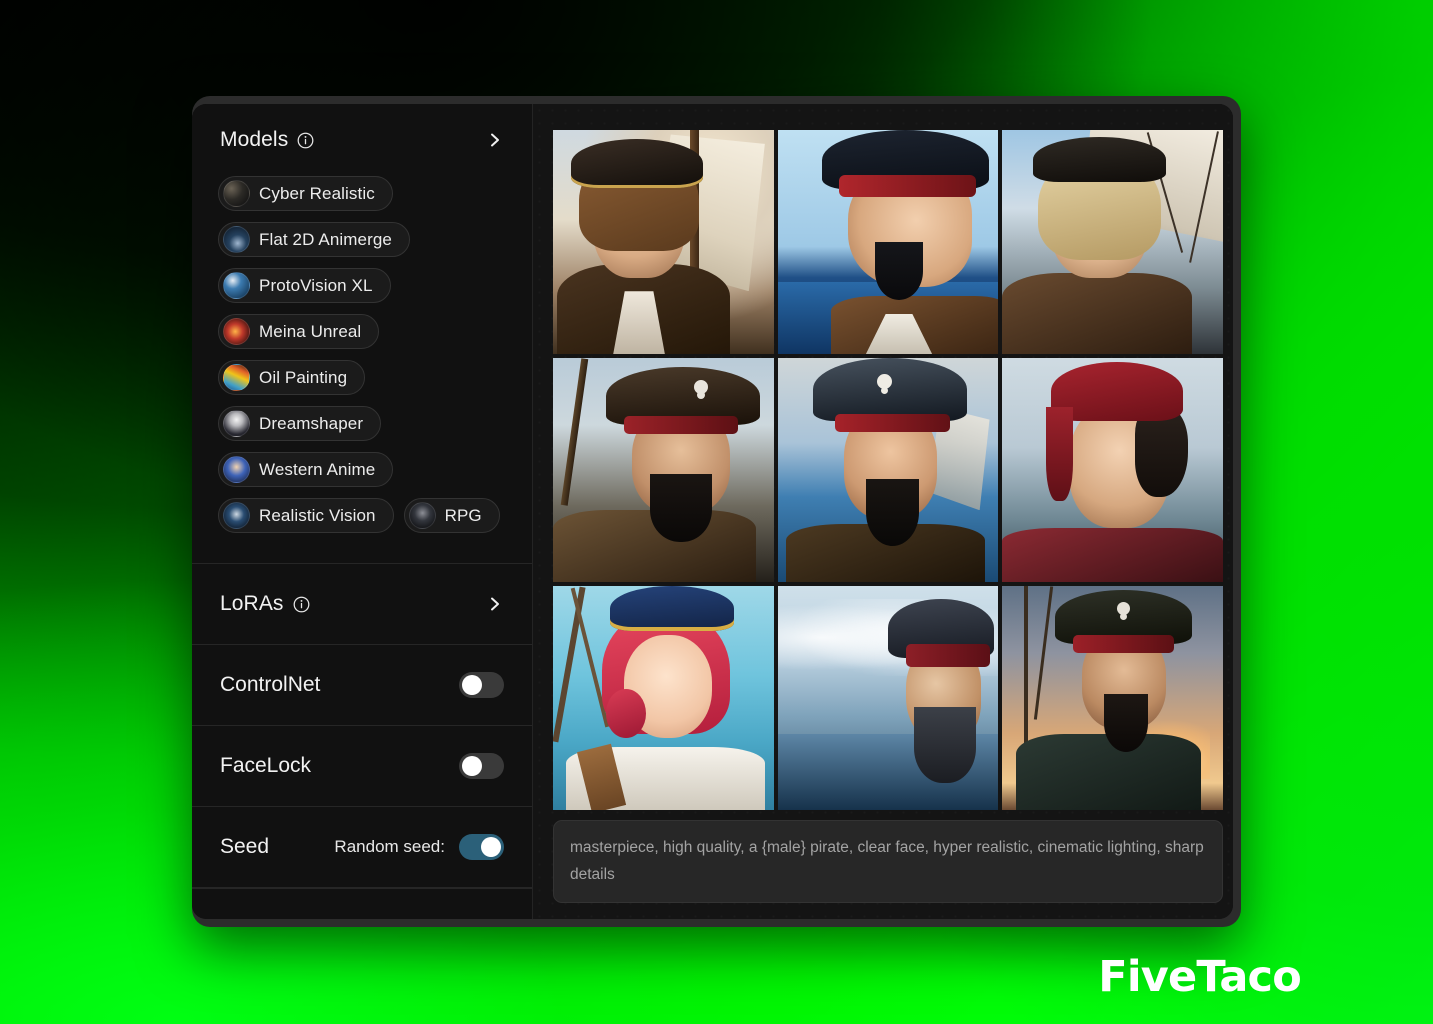  What do you see at coordinates (303, 377) in the screenshot?
I see `model-pill-label: Oil Painting` at bounding box center [303, 377].